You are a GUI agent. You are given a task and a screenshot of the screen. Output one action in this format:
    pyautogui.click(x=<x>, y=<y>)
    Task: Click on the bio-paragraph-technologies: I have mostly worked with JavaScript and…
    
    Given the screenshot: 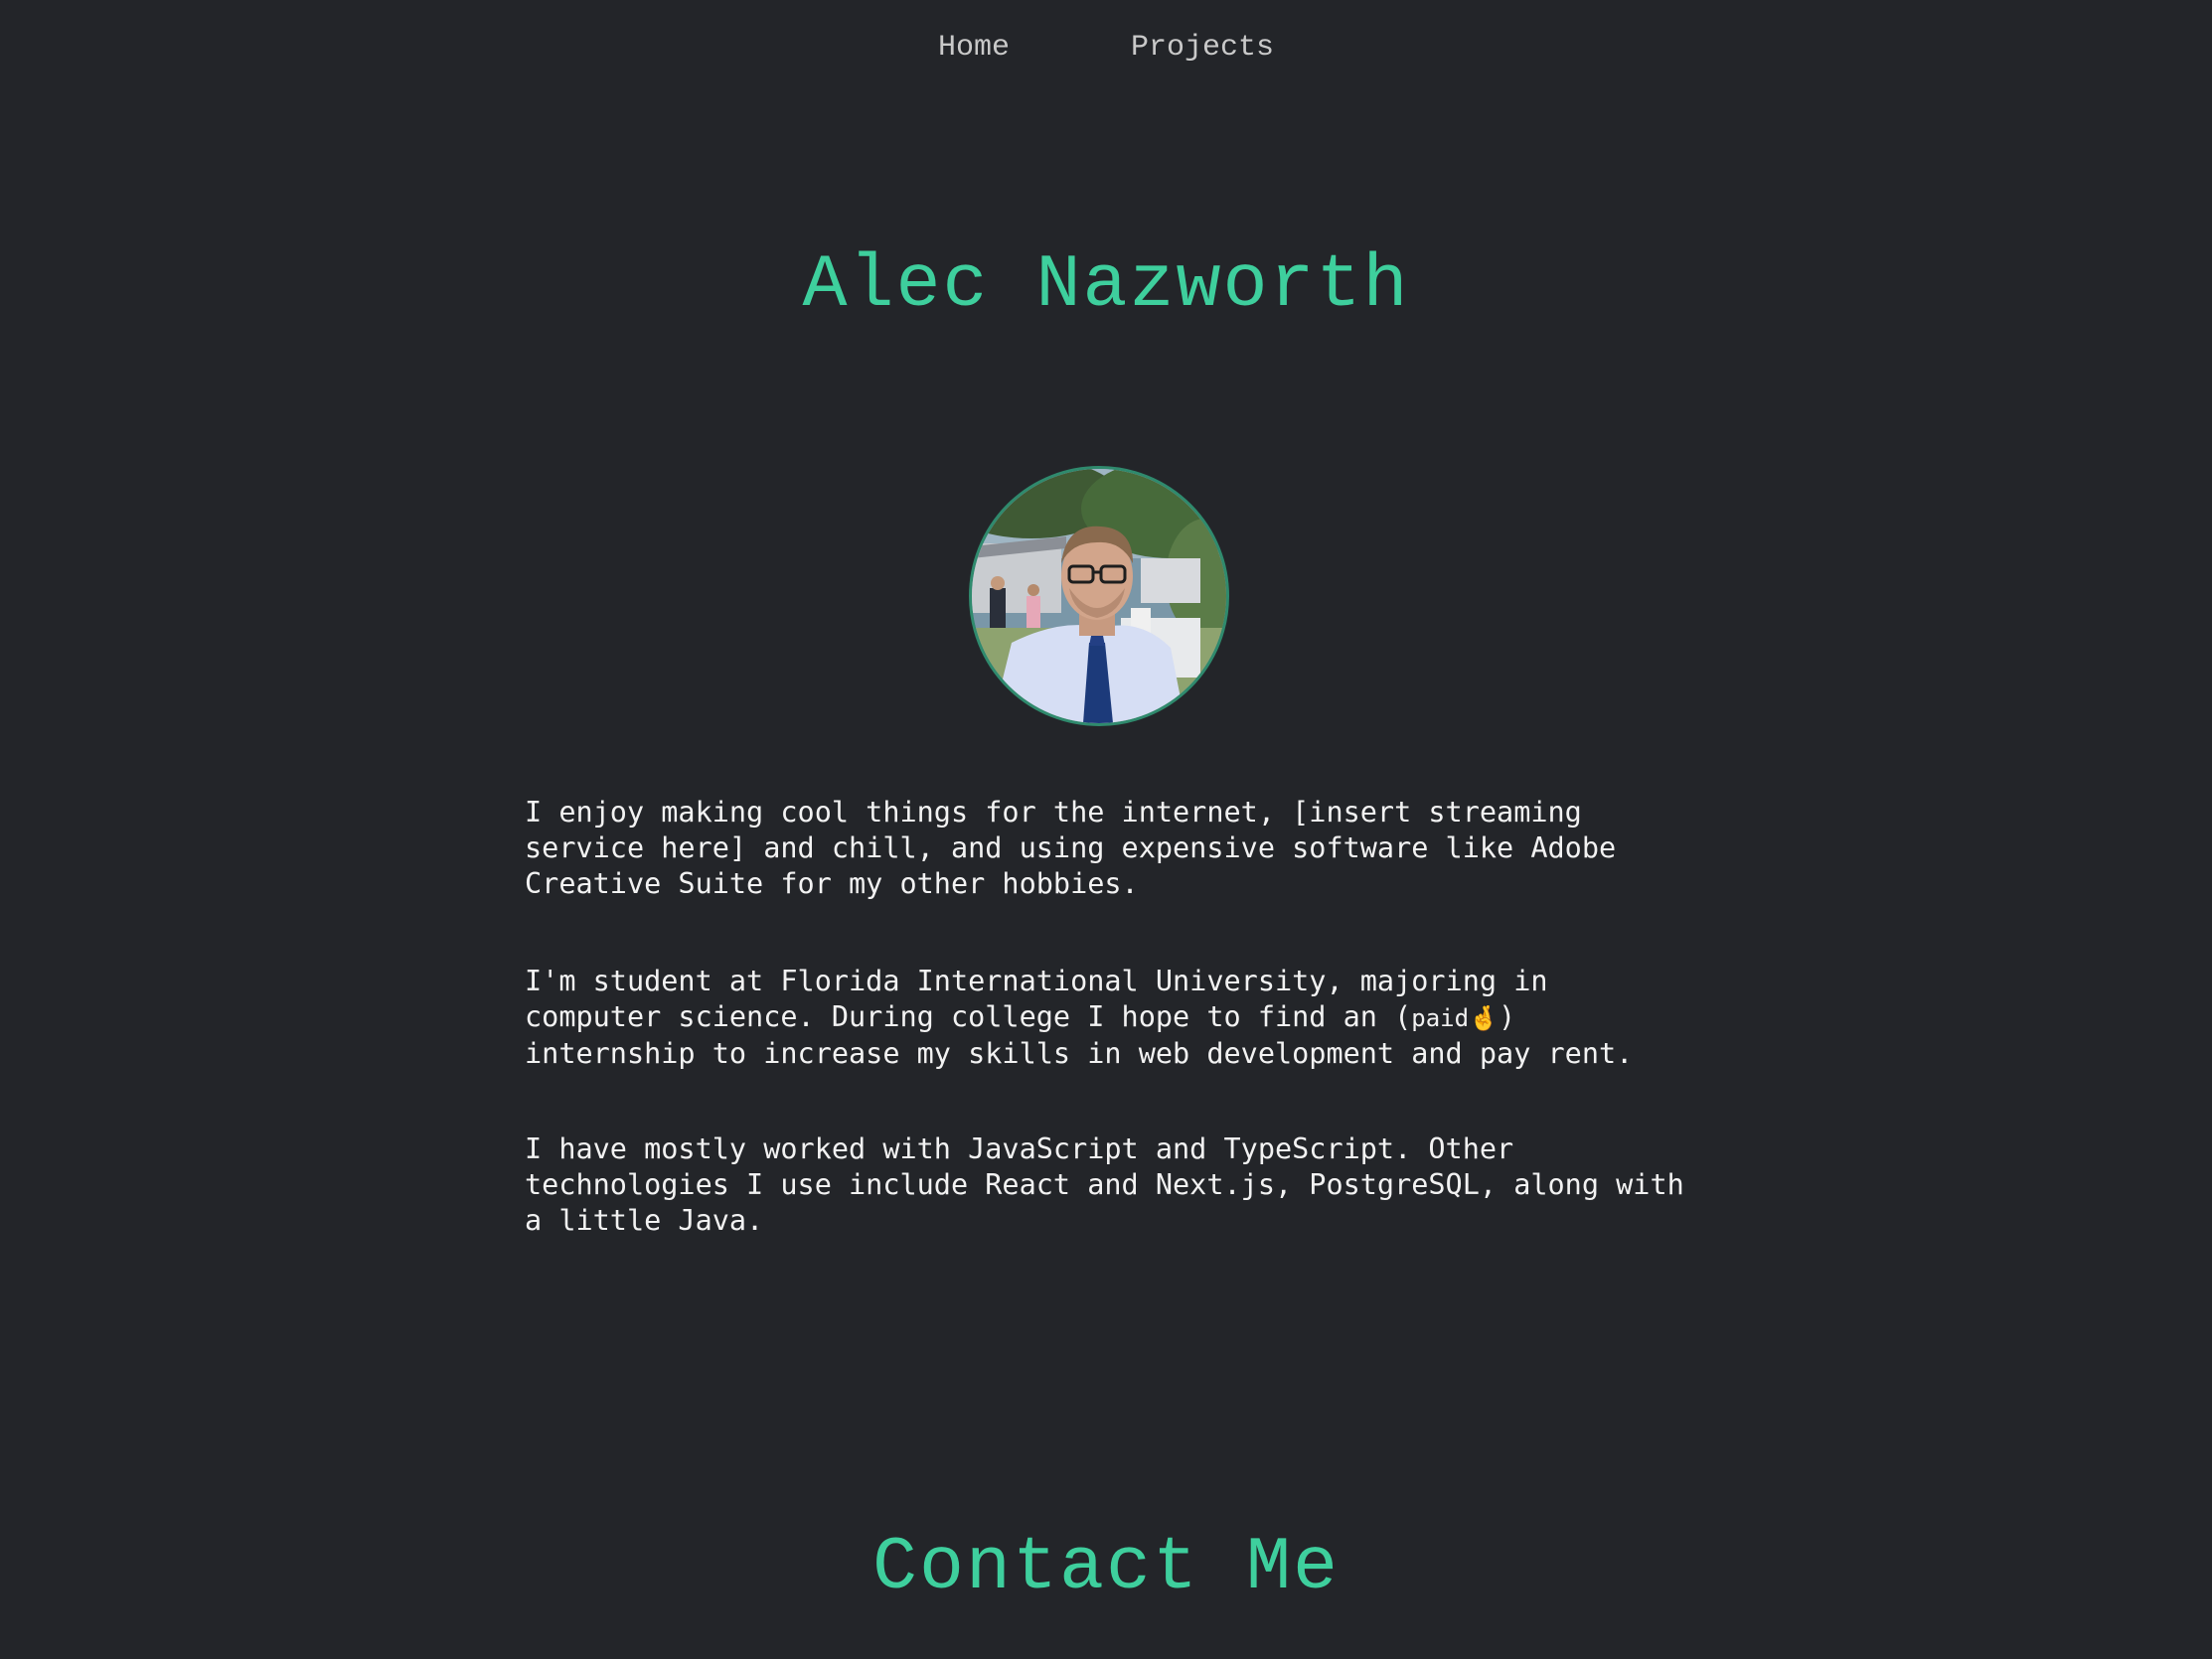 What is the action you would take?
    pyautogui.click(x=1104, y=1185)
    